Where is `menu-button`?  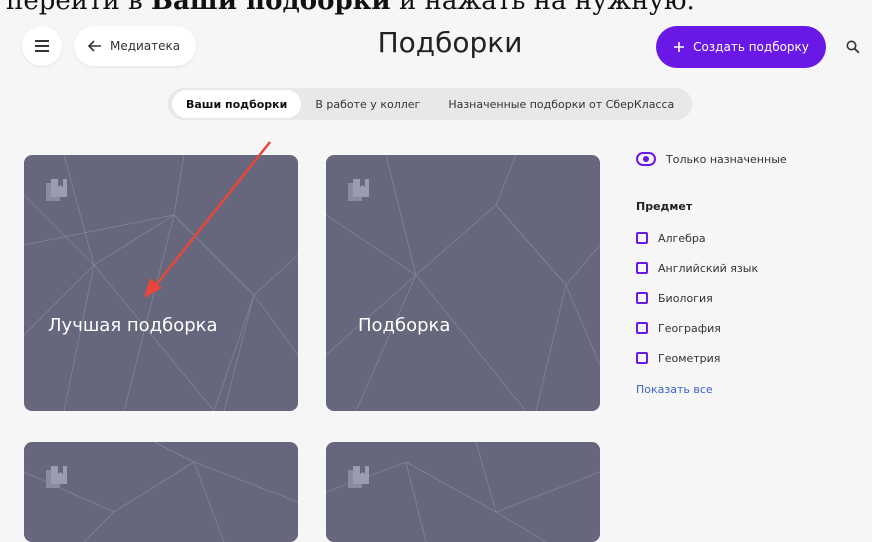
menu-button is located at coordinates (42, 46).